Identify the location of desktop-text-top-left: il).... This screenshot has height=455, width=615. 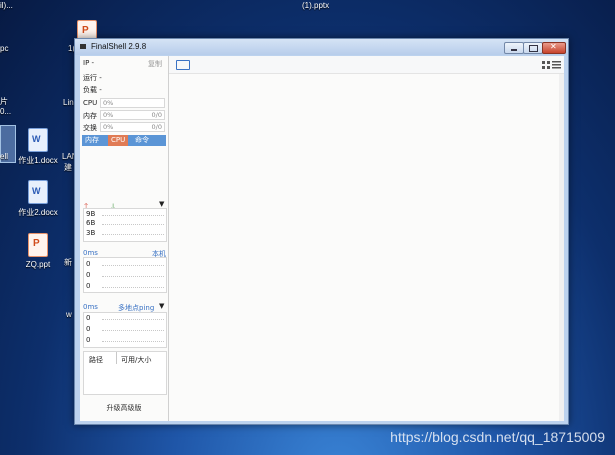
(6, 5).